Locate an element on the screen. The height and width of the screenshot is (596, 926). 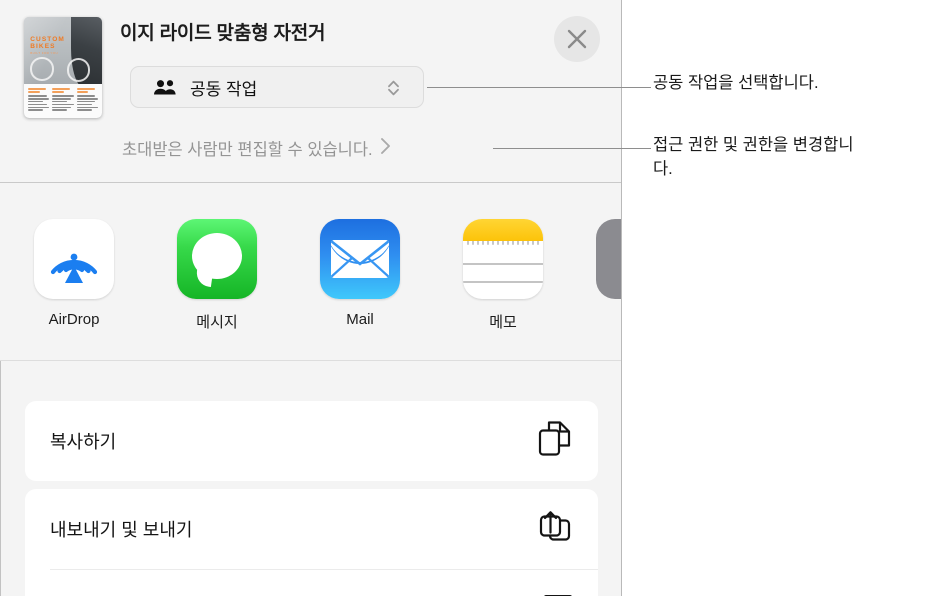
airdrop-icon is located at coordinates (74, 259).